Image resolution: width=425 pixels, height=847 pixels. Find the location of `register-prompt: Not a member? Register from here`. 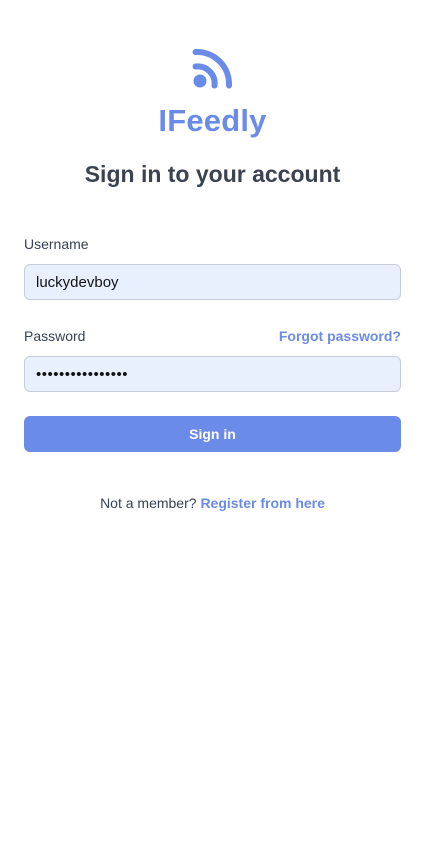

register-prompt: Not a member? Register from here is located at coordinates (212, 503).